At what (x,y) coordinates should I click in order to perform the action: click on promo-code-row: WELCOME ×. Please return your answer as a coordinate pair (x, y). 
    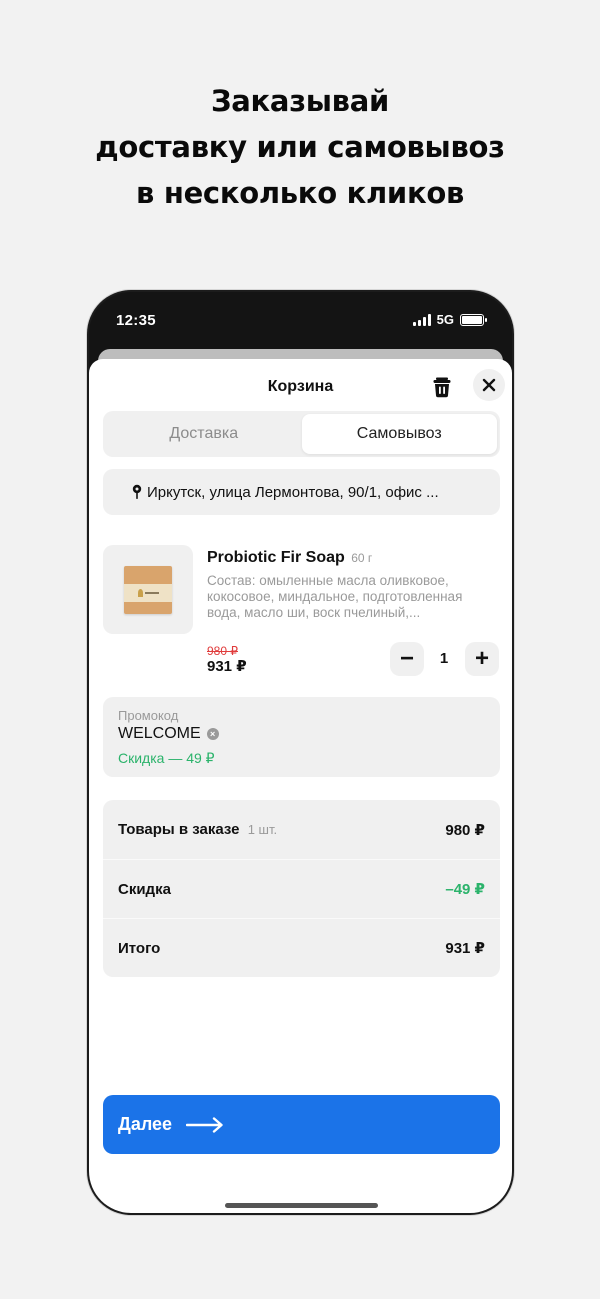
    Looking at the image, I should click on (168, 734).